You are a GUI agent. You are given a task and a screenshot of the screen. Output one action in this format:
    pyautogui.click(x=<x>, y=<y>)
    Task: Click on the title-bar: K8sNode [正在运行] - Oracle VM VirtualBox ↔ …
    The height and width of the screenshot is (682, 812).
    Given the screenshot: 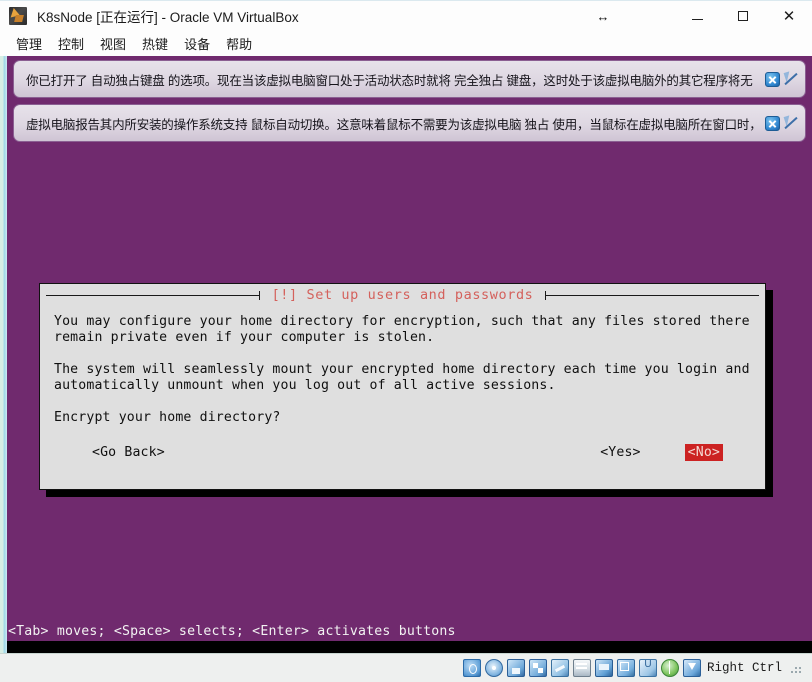 What is the action you would take?
    pyautogui.click(x=406, y=15)
    